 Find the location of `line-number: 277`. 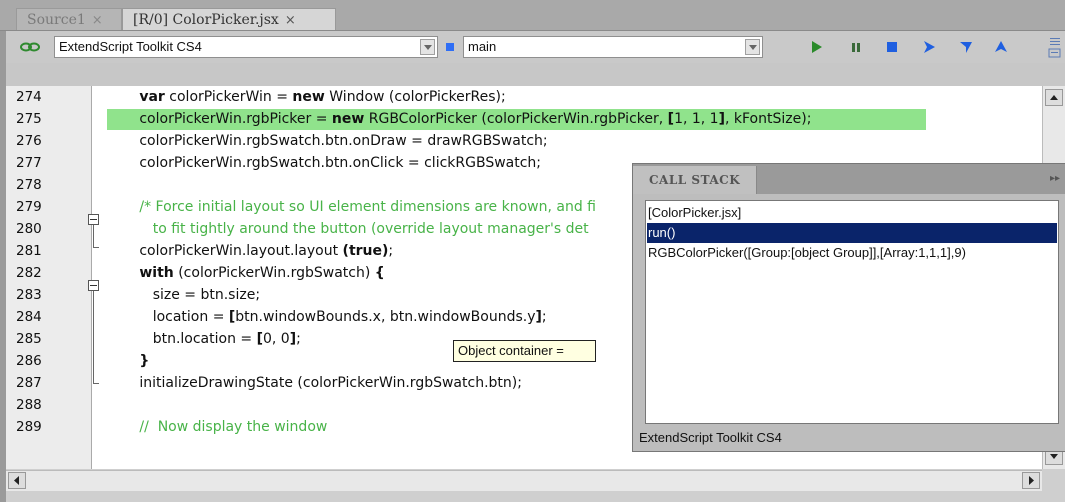

line-number: 277 is located at coordinates (29, 163).